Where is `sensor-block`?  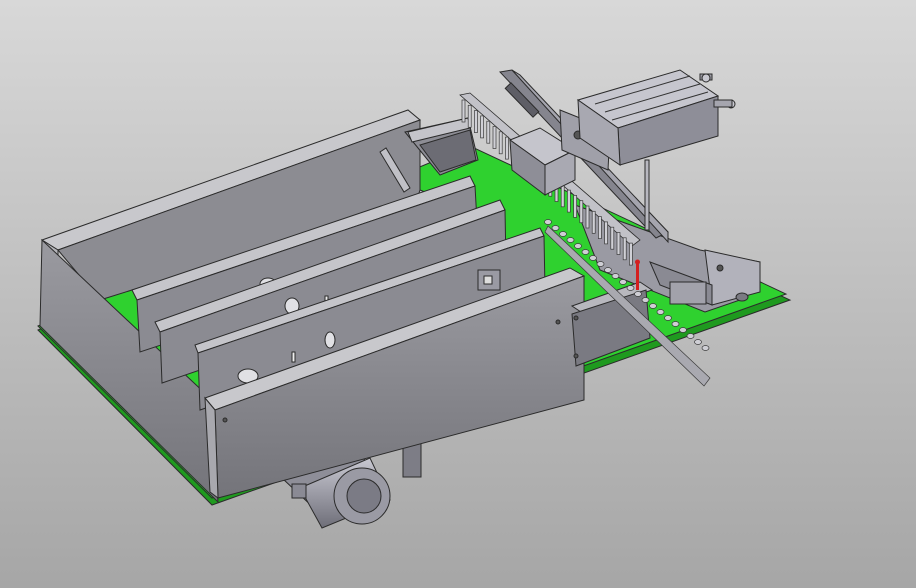
sensor-block is located at coordinates (489, 280).